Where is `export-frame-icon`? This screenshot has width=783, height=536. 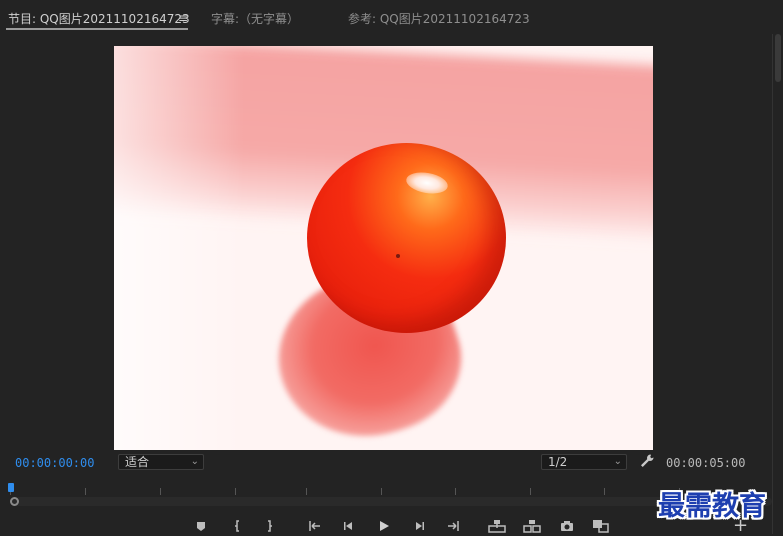 export-frame-icon is located at coordinates (567, 526).